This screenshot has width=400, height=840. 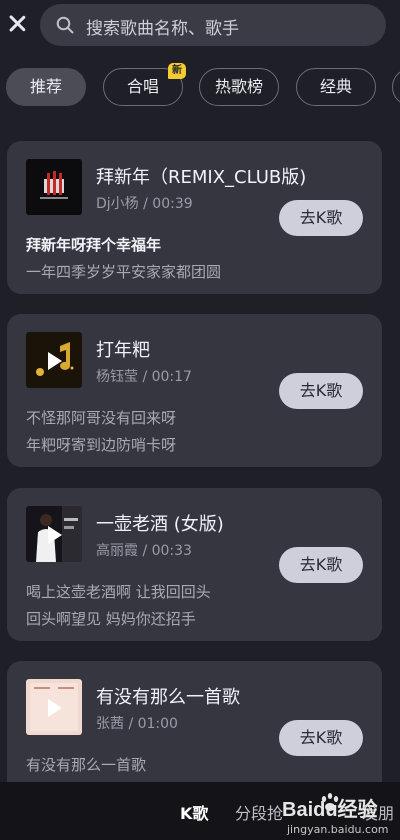 What do you see at coordinates (259, 812) in the screenshot?
I see `nav-segment: 分段抢` at bounding box center [259, 812].